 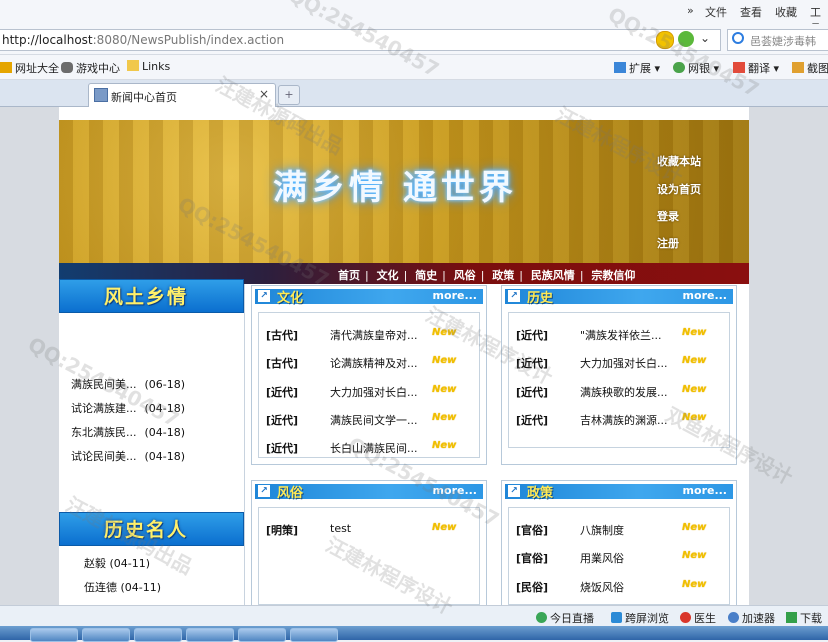 I want to click on lightning-icon, so click(x=665, y=40).